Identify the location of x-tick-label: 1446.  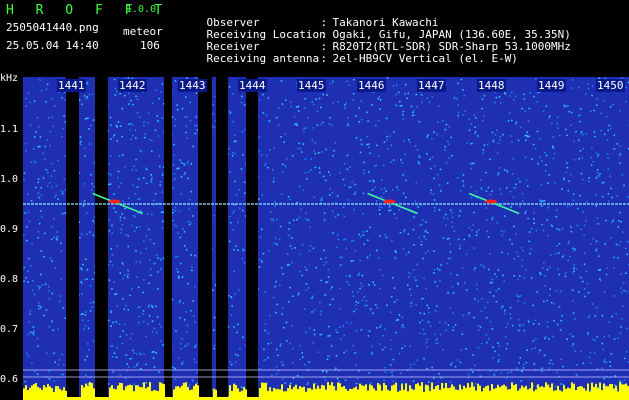
(371, 85).